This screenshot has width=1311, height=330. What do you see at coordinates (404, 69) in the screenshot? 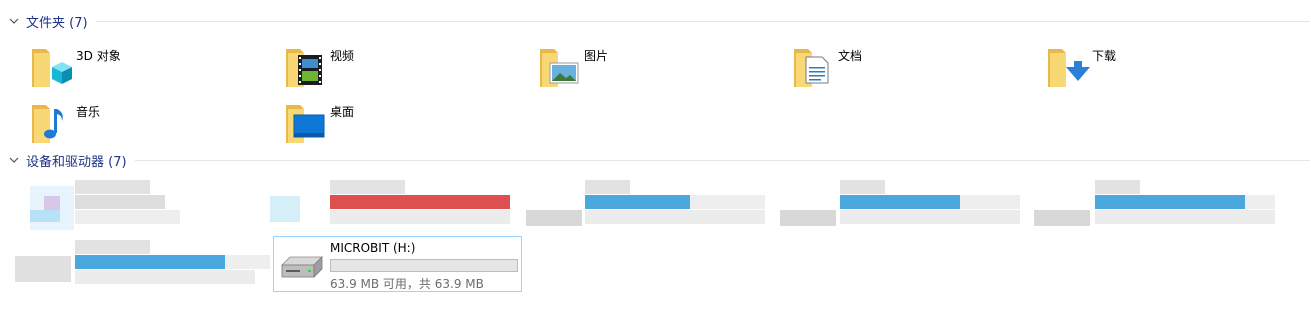
I see `folder-item-videos: 视频` at bounding box center [404, 69].